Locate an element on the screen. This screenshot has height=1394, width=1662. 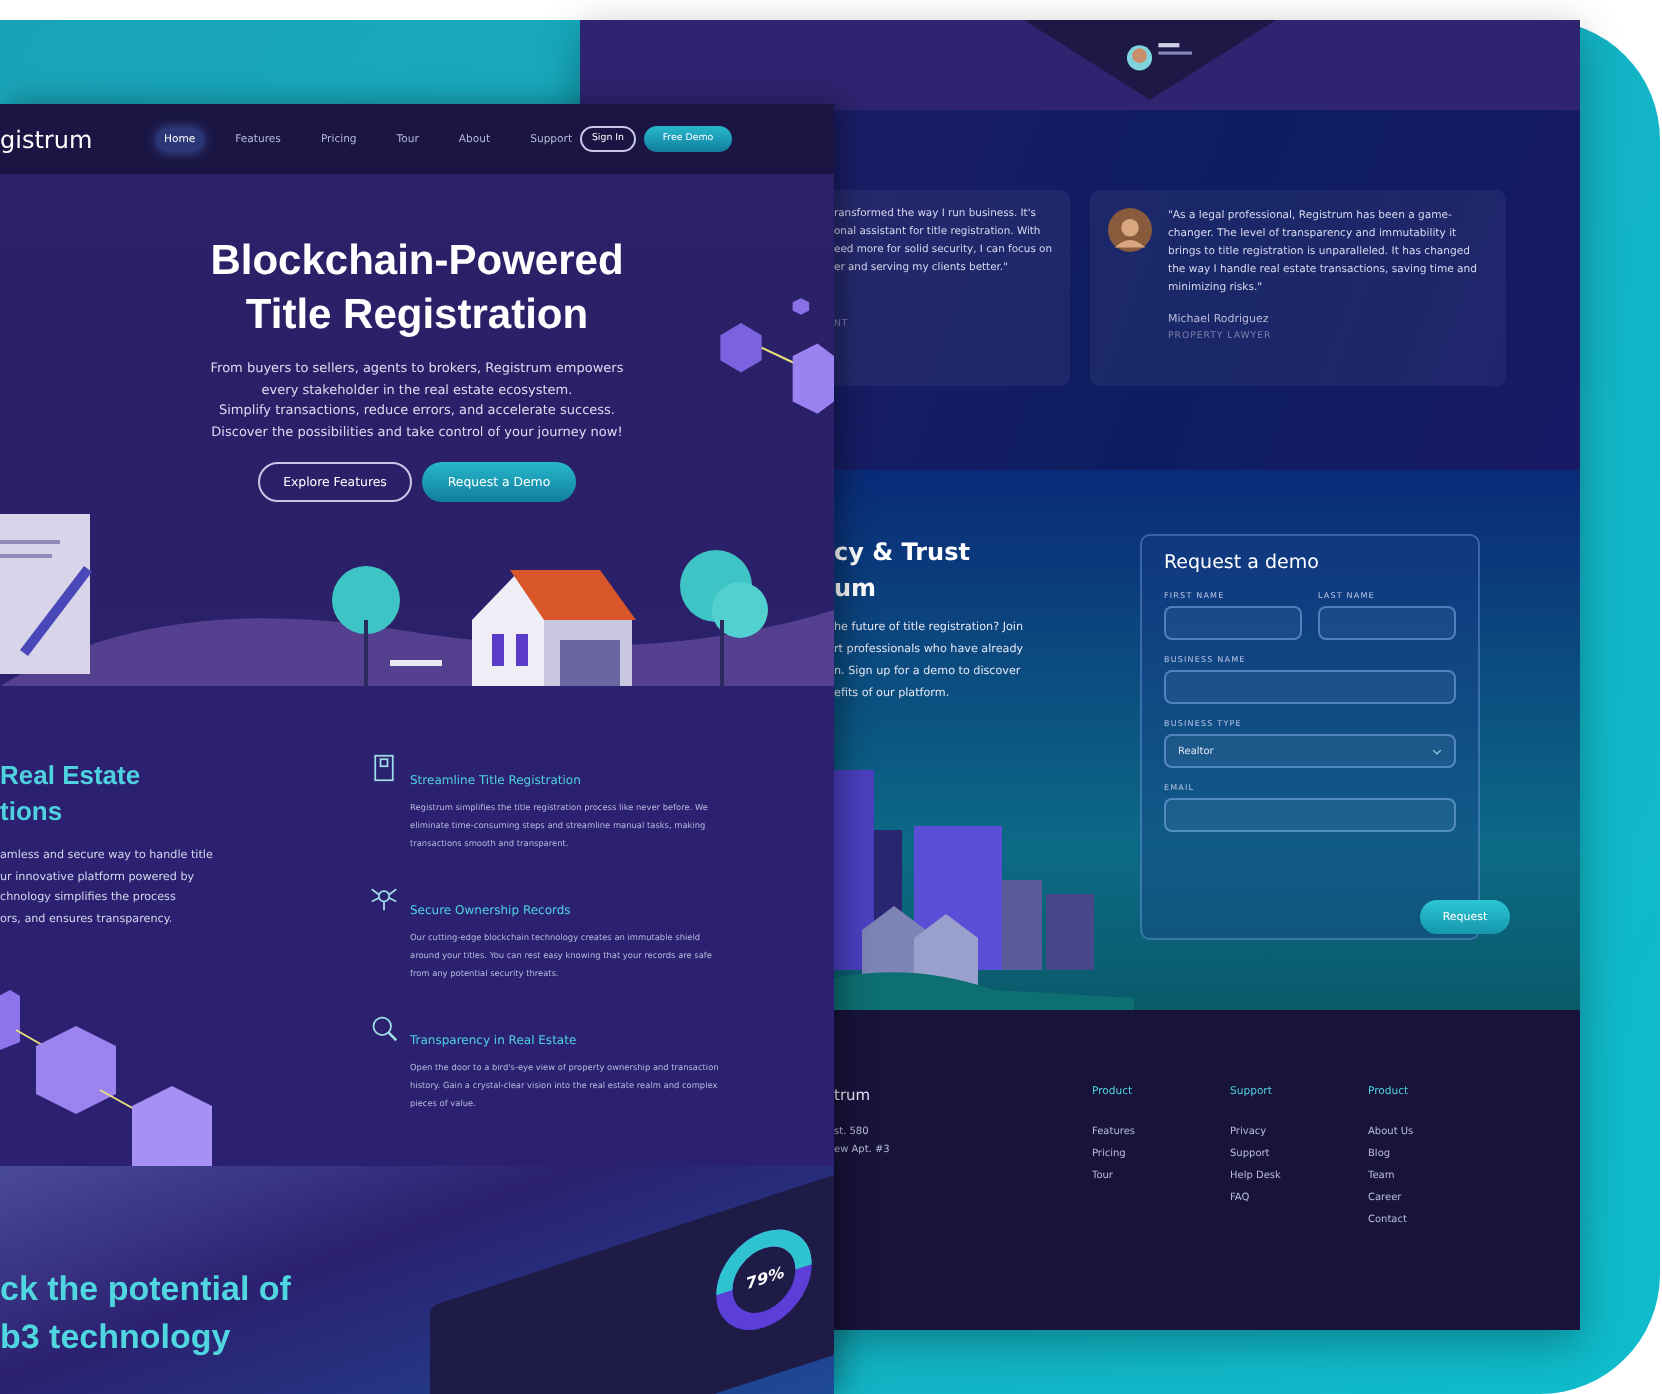
section-heading: ck the potential of b3 technology is located at coordinates (146, 1314).